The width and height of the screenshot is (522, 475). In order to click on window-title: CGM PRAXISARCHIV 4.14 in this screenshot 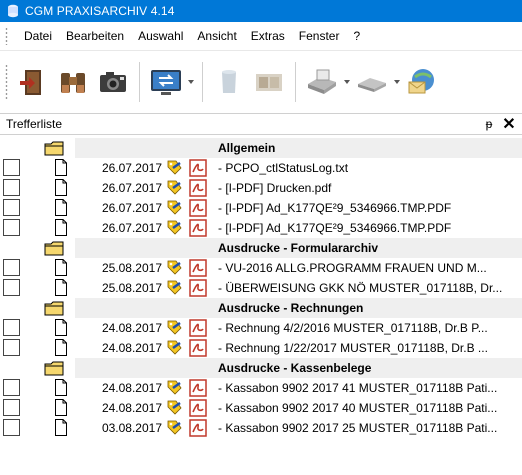, I will do `click(100, 11)`.